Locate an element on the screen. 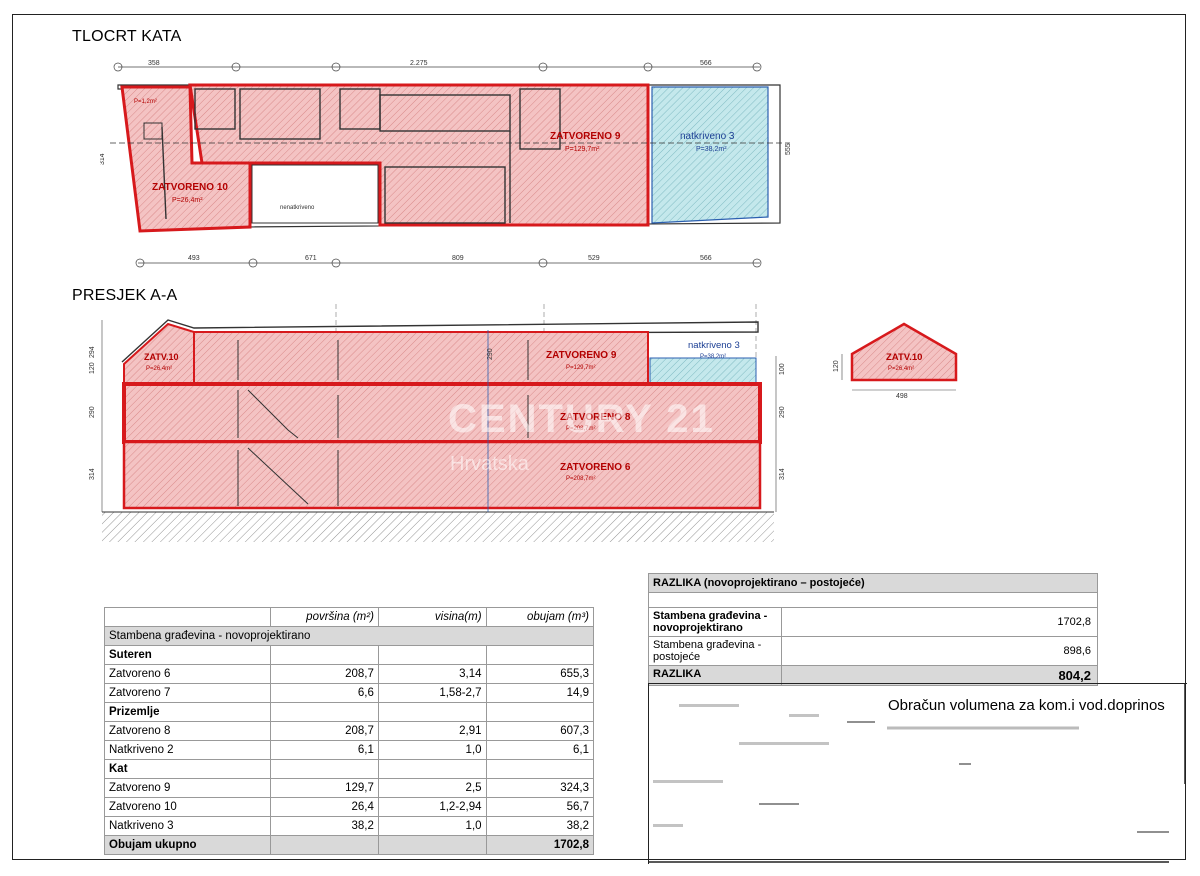  sec-dim-right-2: 290 is located at coordinates (782, 412).